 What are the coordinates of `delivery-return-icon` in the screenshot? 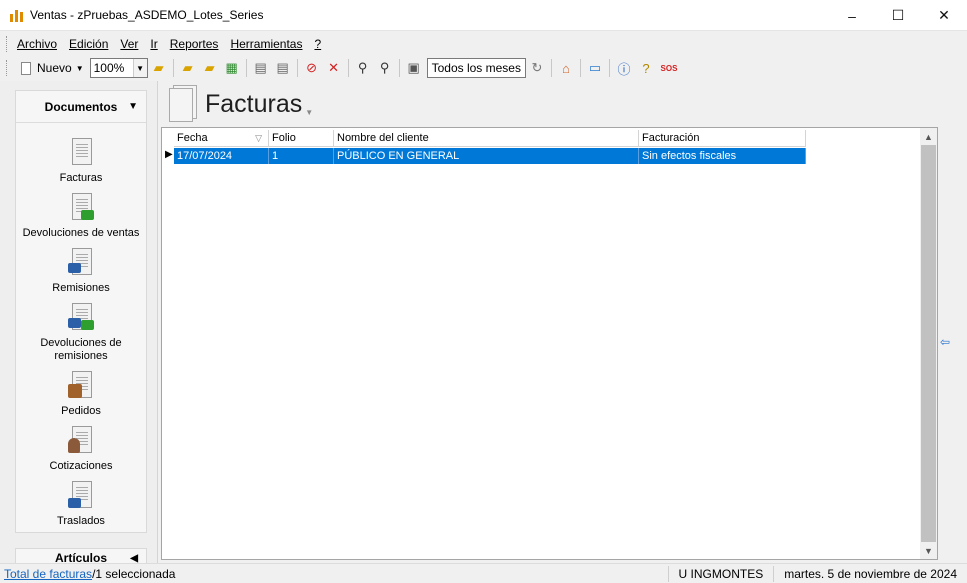 It's located at (81, 318).